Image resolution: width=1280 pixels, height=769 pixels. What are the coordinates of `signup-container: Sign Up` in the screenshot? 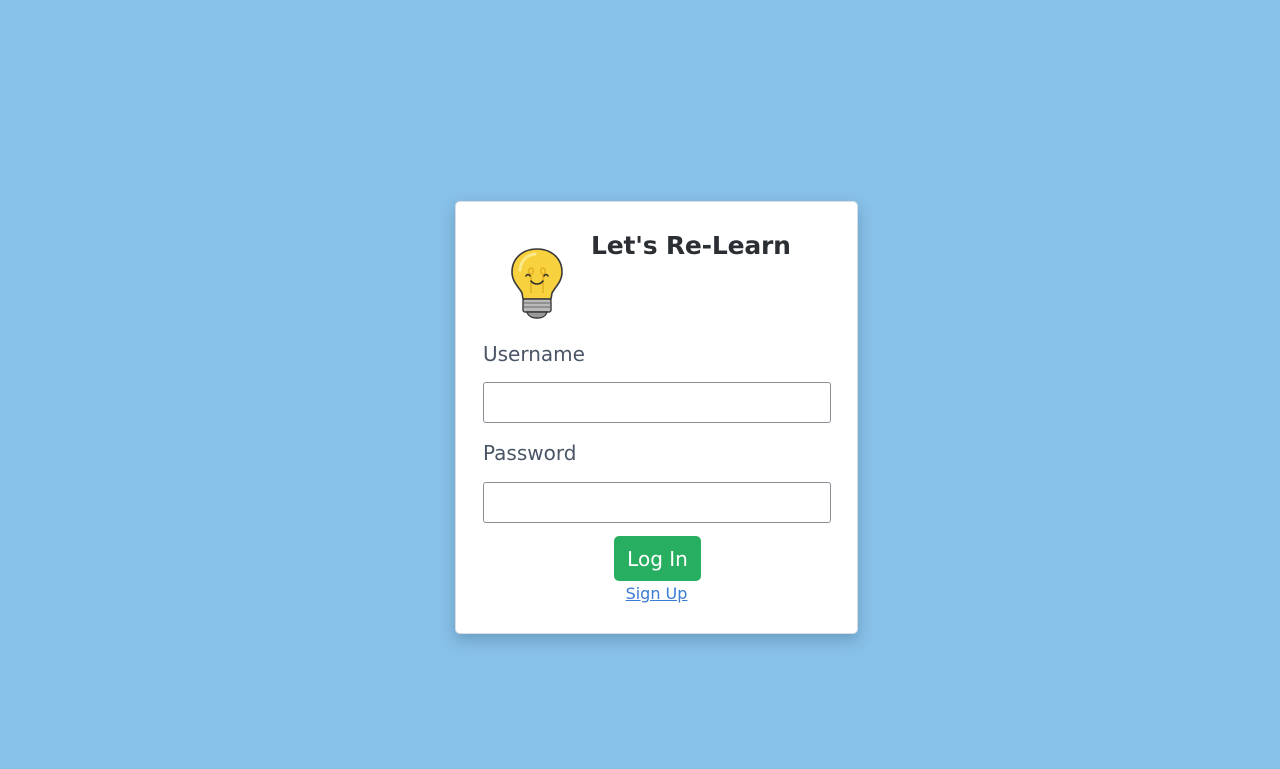 It's located at (656, 593).